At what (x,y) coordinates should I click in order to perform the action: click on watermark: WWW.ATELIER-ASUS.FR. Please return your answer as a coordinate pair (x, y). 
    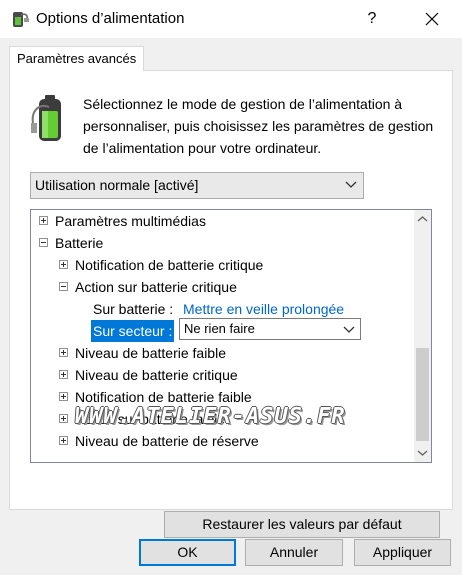
    Looking at the image, I should click on (210, 416).